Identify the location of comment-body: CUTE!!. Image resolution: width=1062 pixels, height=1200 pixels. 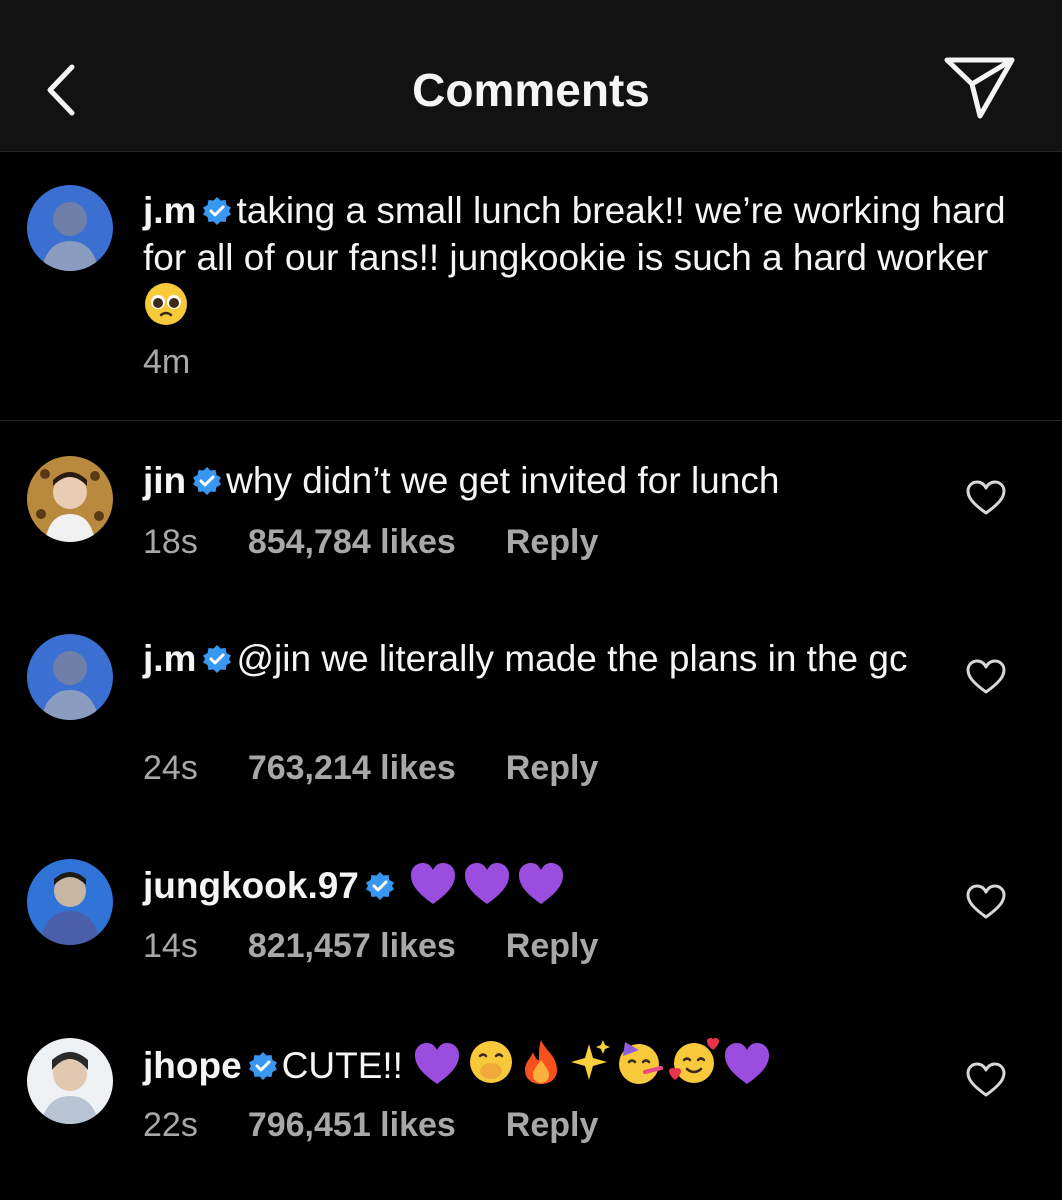
(342, 1065).